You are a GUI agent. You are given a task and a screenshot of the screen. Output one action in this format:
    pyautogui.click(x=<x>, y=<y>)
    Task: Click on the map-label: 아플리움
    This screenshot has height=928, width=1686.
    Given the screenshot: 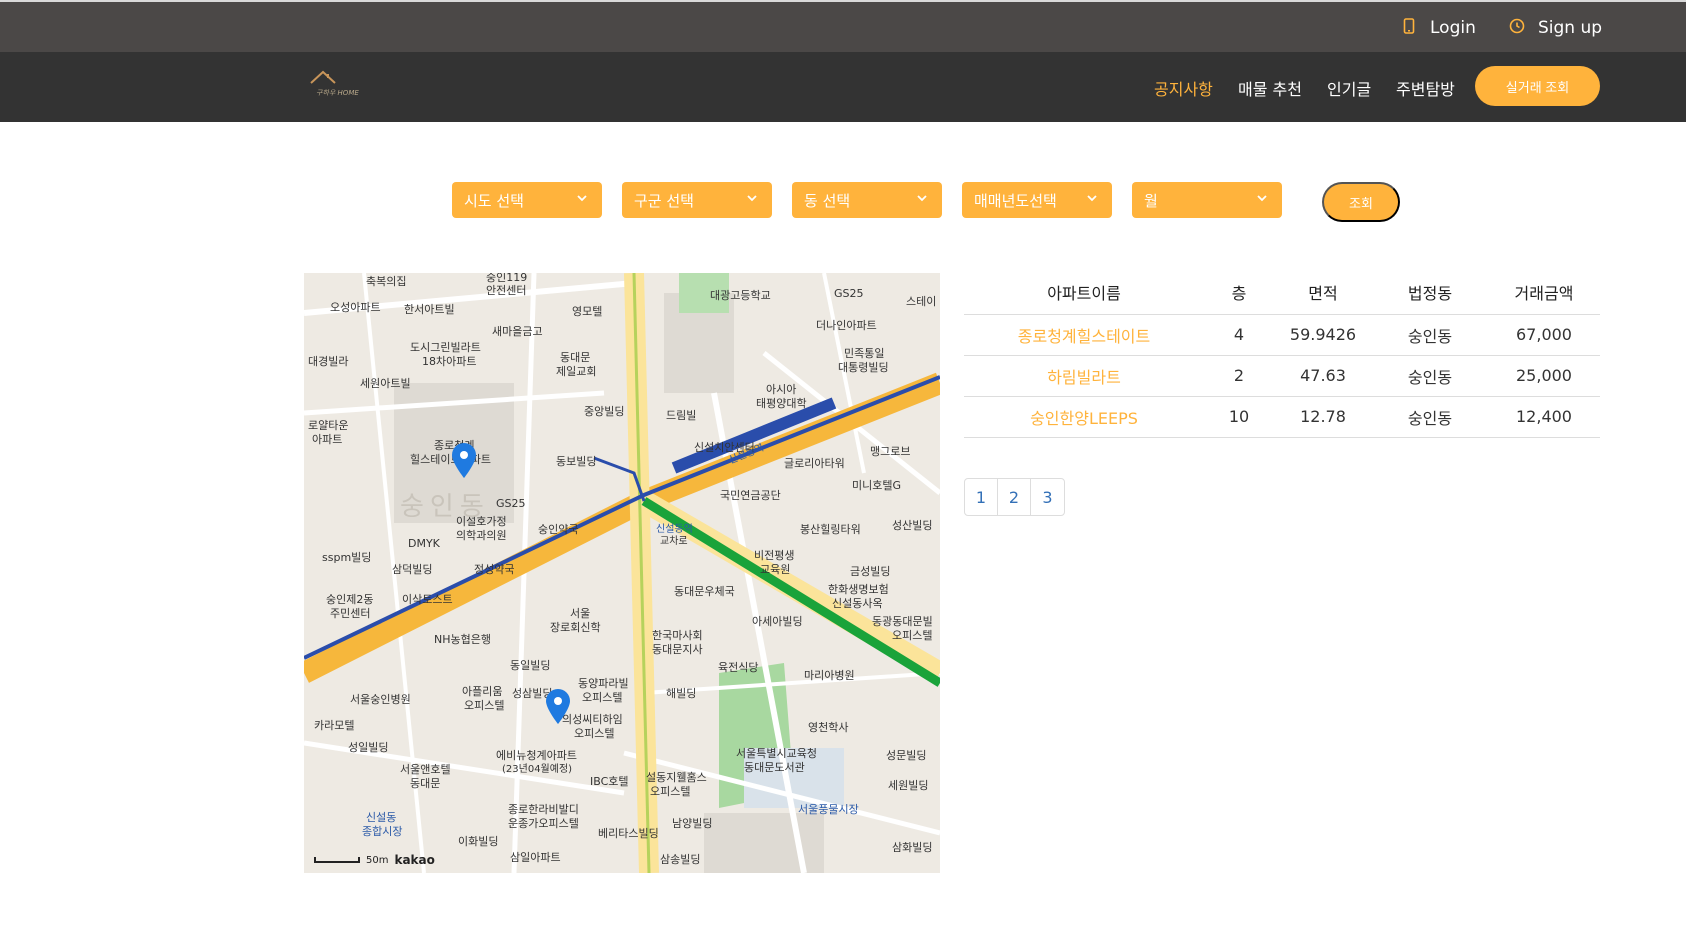 What is the action you would take?
    pyautogui.click(x=482, y=691)
    